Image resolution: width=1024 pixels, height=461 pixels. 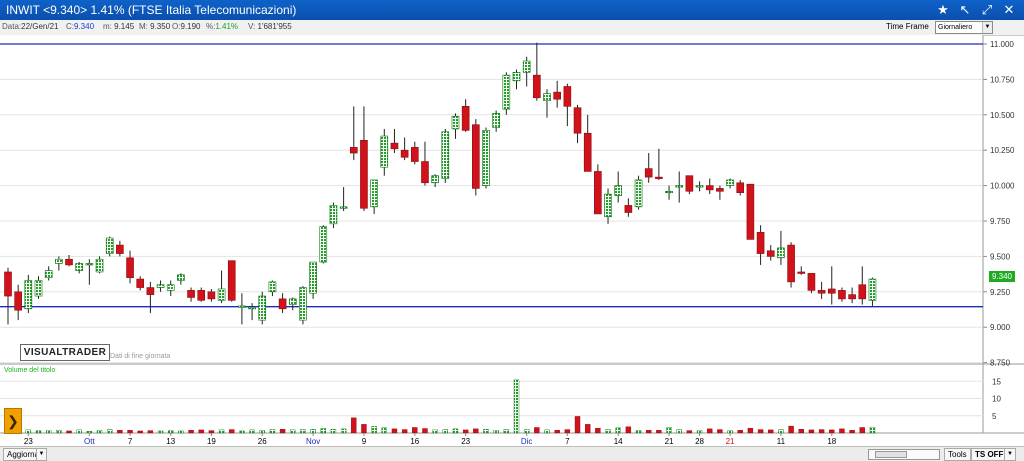 What do you see at coordinates (1009, 10) in the screenshot?
I see `close-icon: ✕` at bounding box center [1009, 10].